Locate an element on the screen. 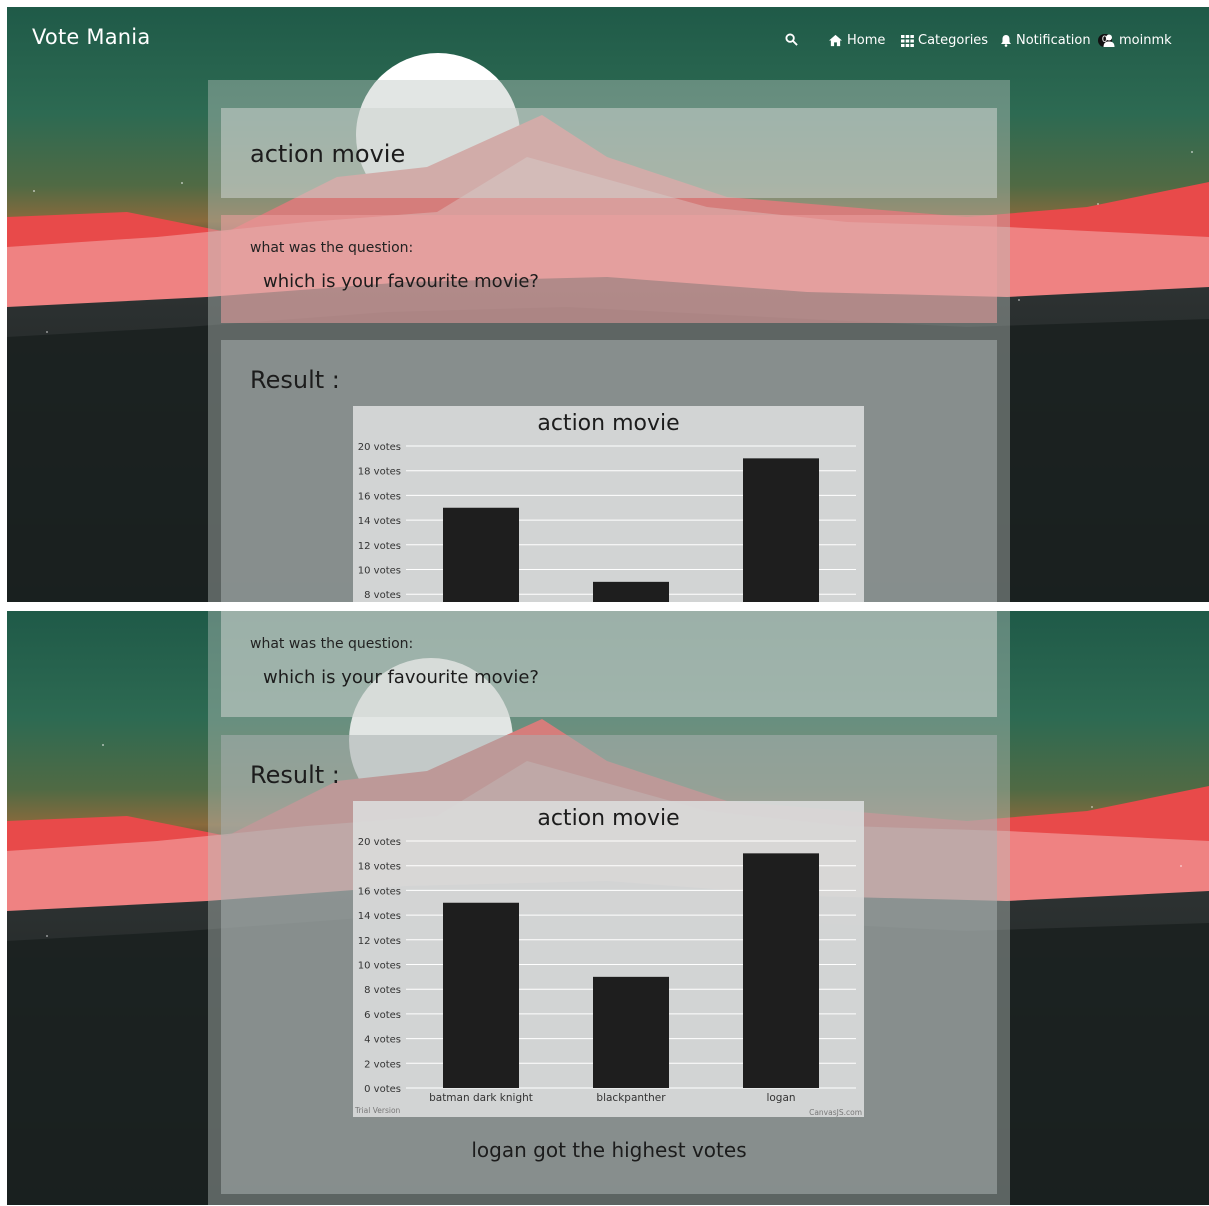 This screenshot has width=1209, height=1206. trial-version-watermark: Trial Version is located at coordinates (377, 1110).